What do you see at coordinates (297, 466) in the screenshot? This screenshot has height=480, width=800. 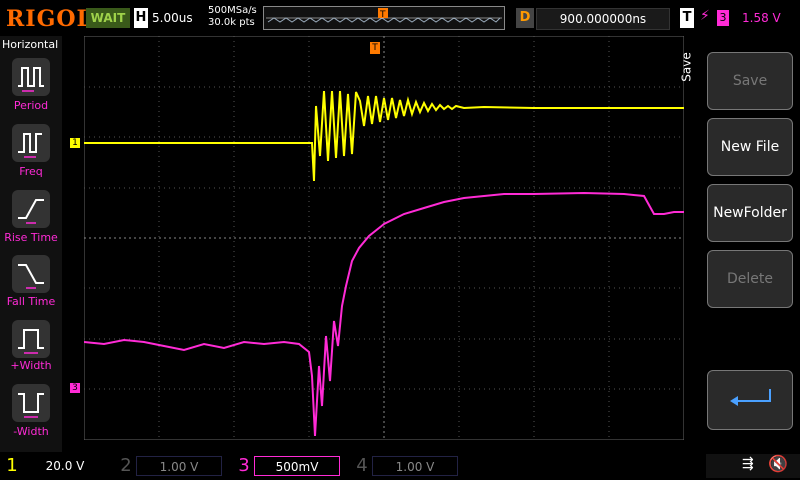 I see `channel-3-scale: 500mV` at bounding box center [297, 466].